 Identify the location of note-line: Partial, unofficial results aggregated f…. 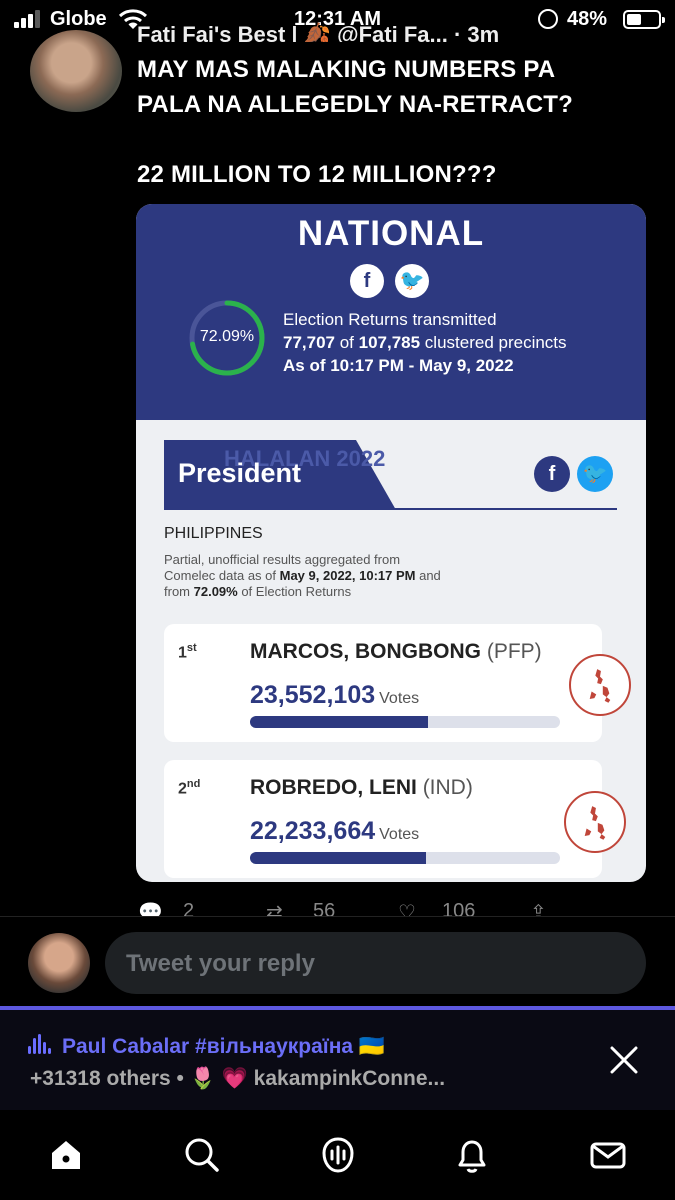
(282, 559).